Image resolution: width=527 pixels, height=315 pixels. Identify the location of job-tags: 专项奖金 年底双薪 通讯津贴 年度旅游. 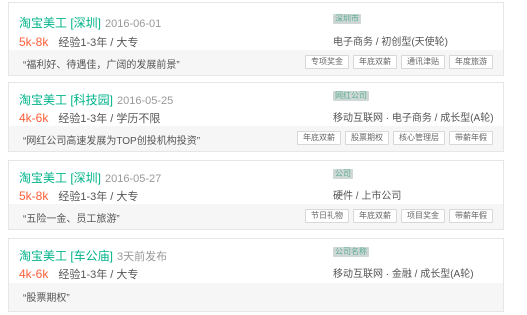
(399, 62).